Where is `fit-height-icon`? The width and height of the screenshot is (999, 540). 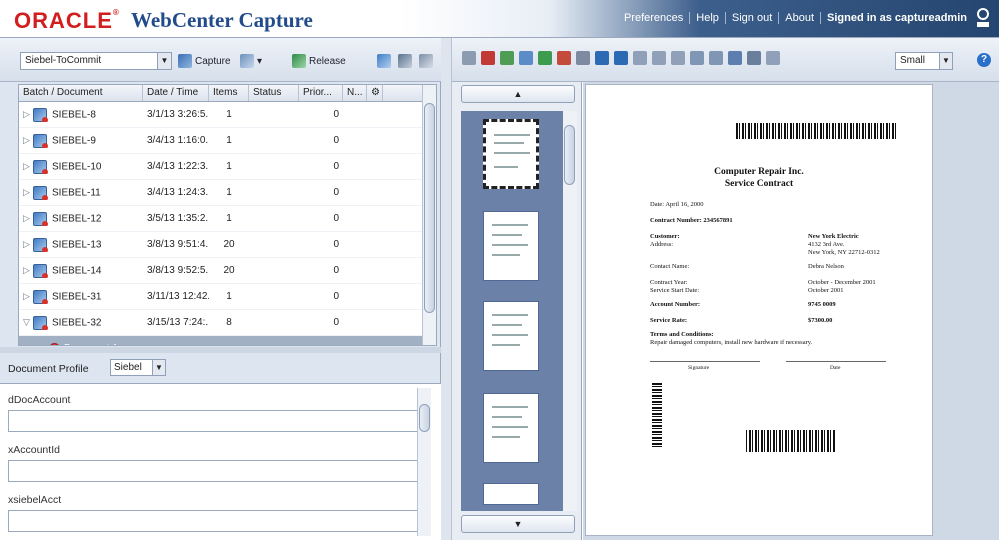 fit-height-icon is located at coordinates (659, 58).